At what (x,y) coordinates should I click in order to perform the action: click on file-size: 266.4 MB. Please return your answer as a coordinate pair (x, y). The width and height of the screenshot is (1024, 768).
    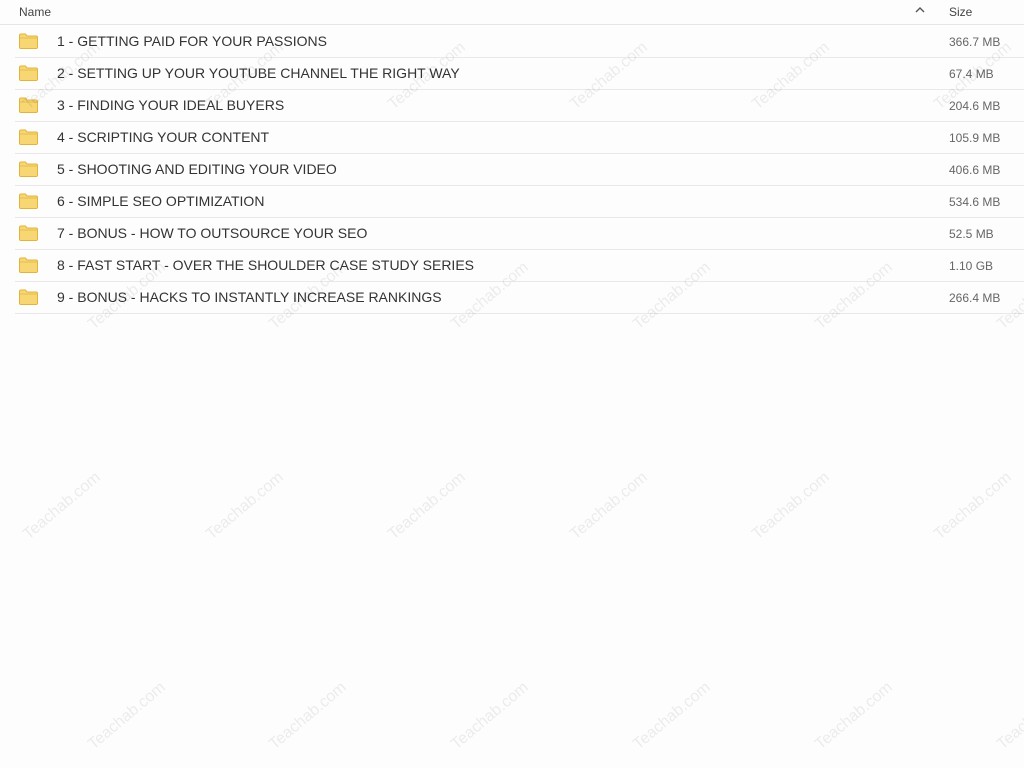
    Looking at the image, I should click on (975, 298).